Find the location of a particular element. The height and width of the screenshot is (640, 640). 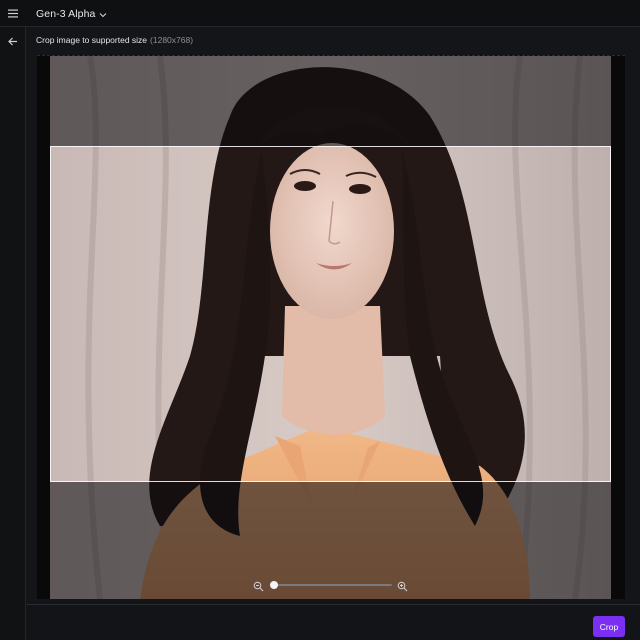

crop-size-hint: (1280x768) is located at coordinates (172, 40).